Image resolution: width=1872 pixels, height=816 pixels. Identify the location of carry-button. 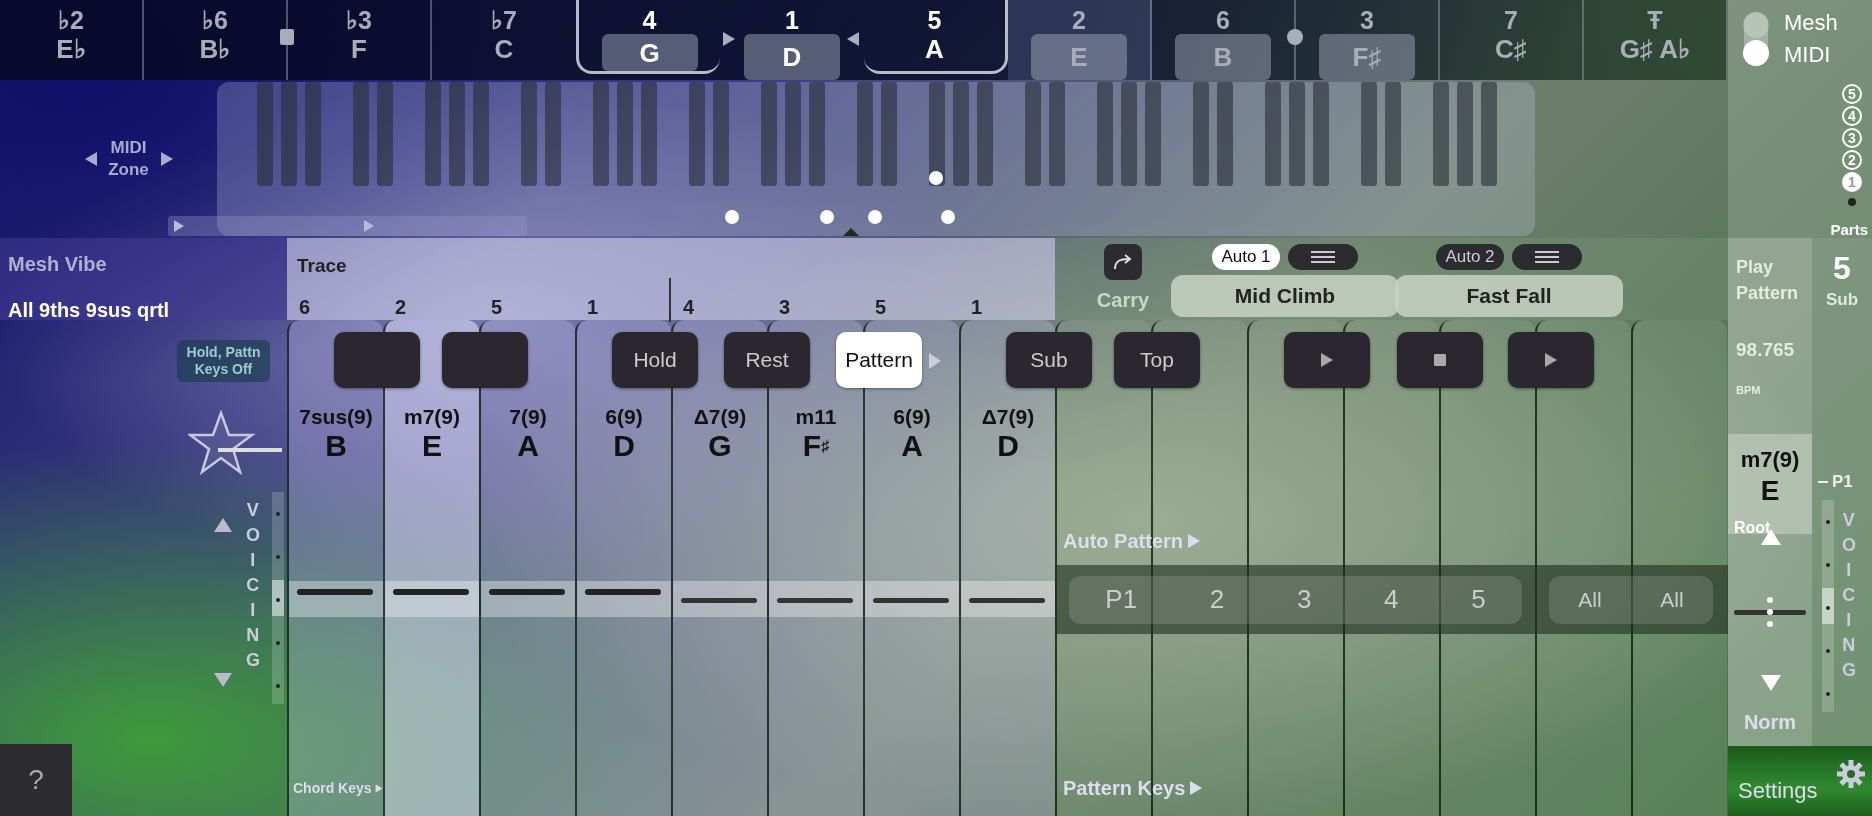
(1123, 262).